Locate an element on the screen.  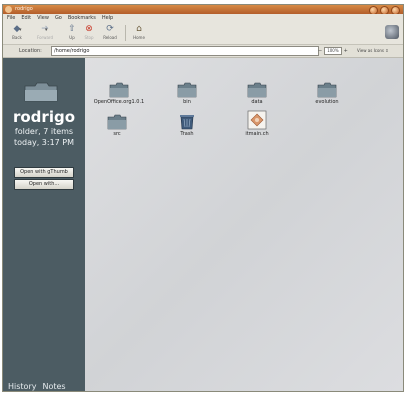
stop-button: ⊗ Stop is located at coordinates (89, 33).